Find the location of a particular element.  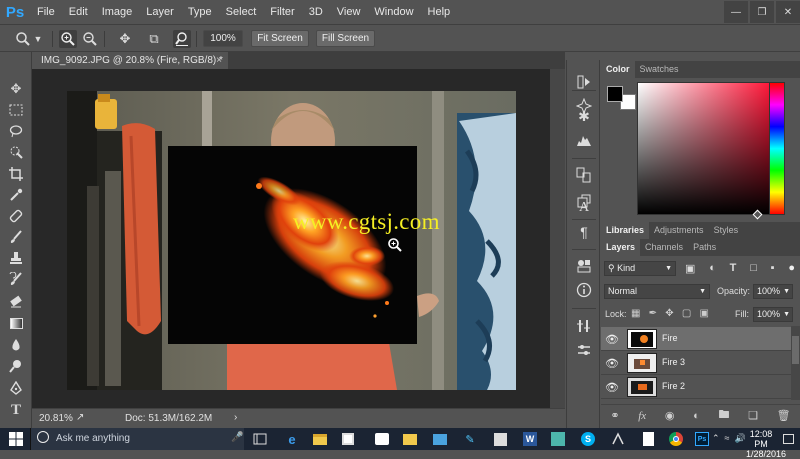

eraser-tool-icon is located at coordinates (16, 301).